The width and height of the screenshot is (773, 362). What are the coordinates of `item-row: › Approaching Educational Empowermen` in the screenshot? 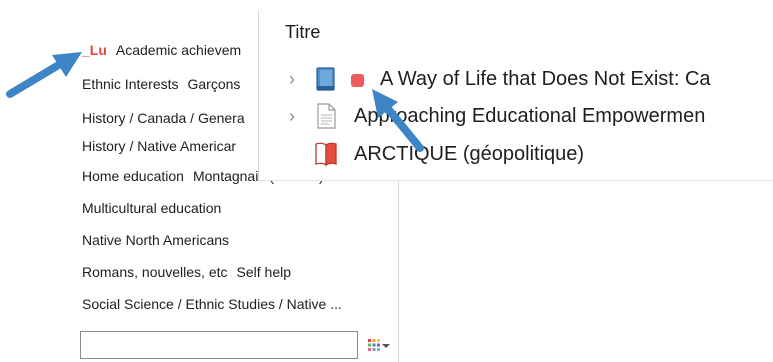 It's located at (516, 116).